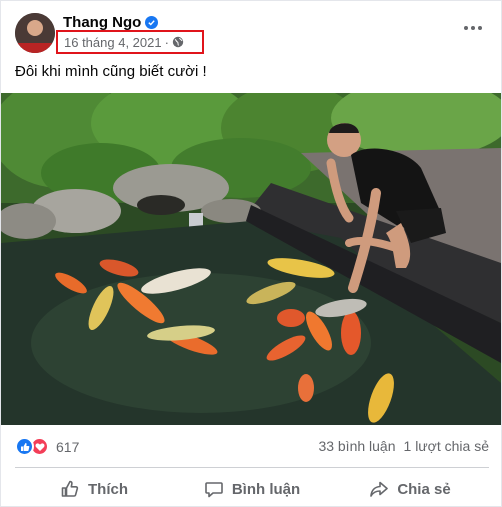  Describe the element at coordinates (424, 489) in the screenshot. I see `share-label: Chia sẻ` at that location.